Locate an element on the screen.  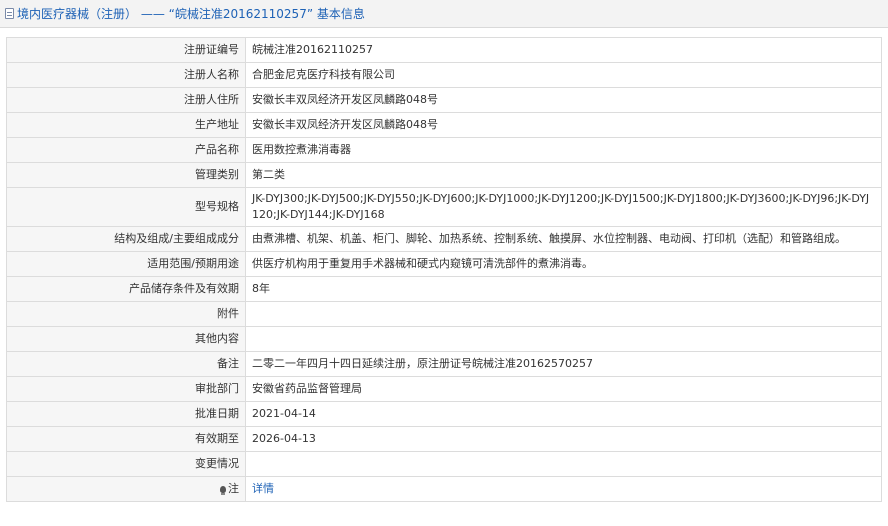
table-row: 注册人名称 合肥金尼克医疗科技有限公司 is located at coordinates (444, 75).